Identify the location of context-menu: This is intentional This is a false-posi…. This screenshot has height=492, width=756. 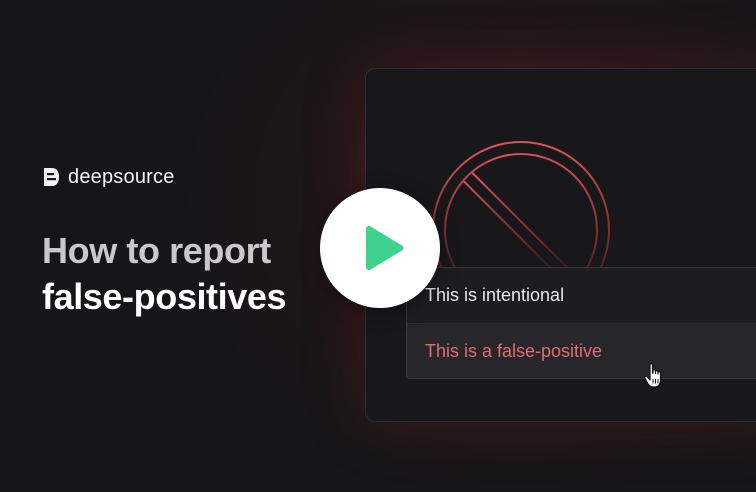
(581, 323).